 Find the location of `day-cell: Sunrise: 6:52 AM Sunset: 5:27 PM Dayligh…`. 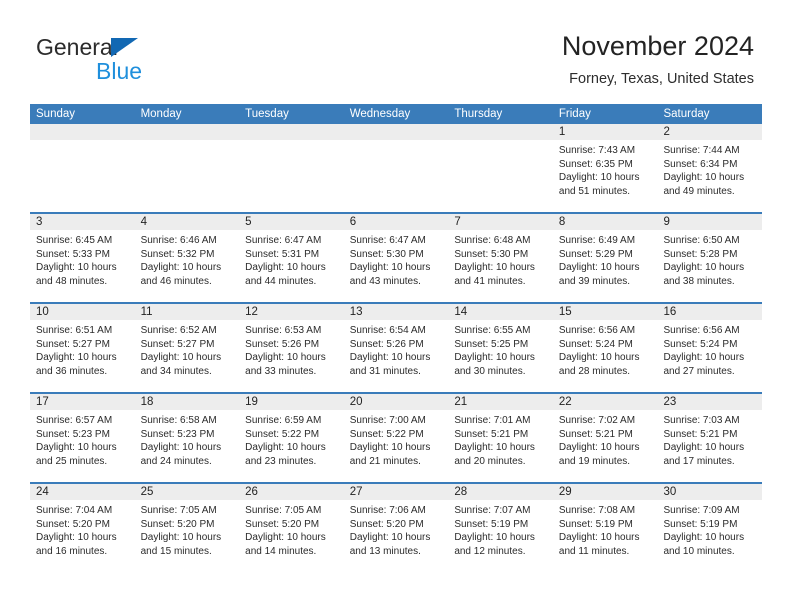

day-cell: Sunrise: 6:52 AM Sunset: 5:27 PM Dayligh… is located at coordinates (187, 356).